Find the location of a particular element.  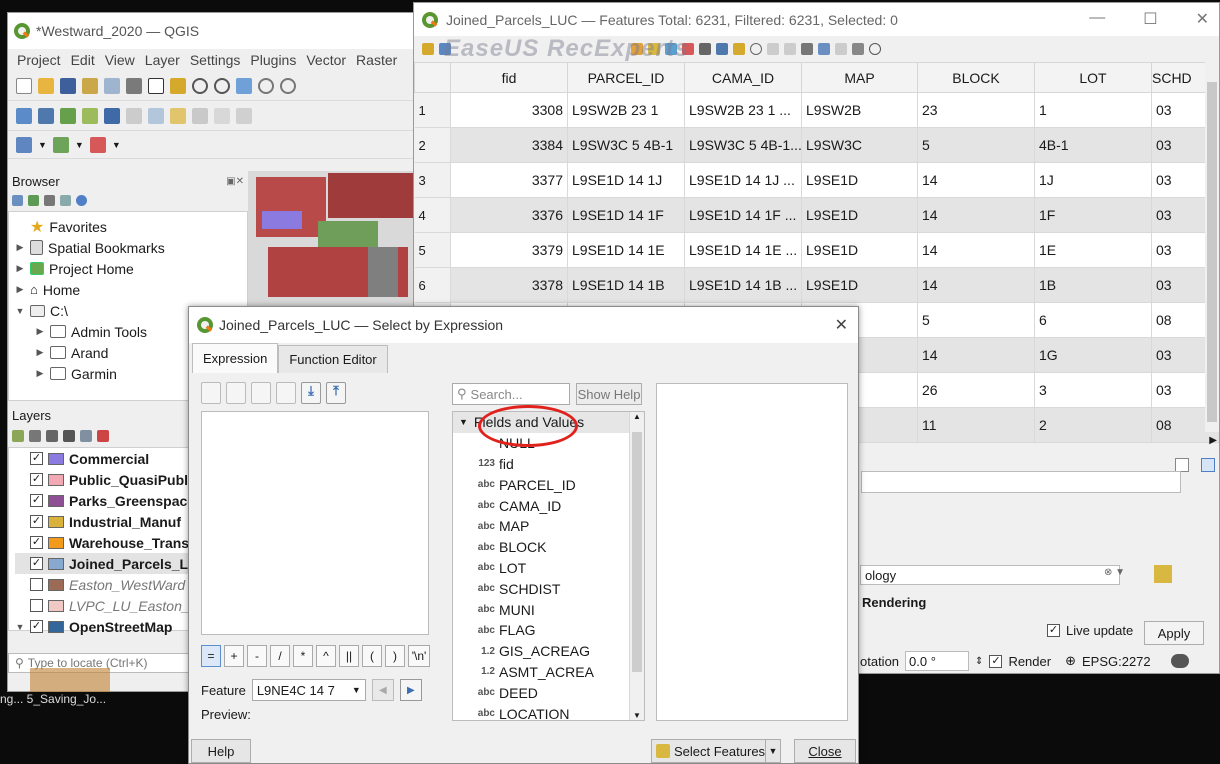

tab-function-editor: Function Editor is located at coordinates (333, 359).